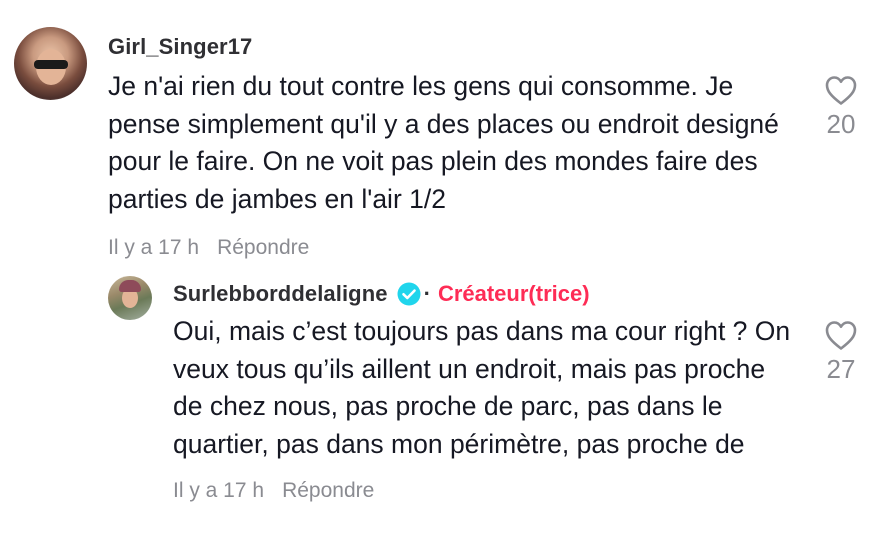 The width and height of the screenshot is (888, 550). I want to click on comment-header: Surlebborddelaligne · Créateur(trice), so click(488, 294).